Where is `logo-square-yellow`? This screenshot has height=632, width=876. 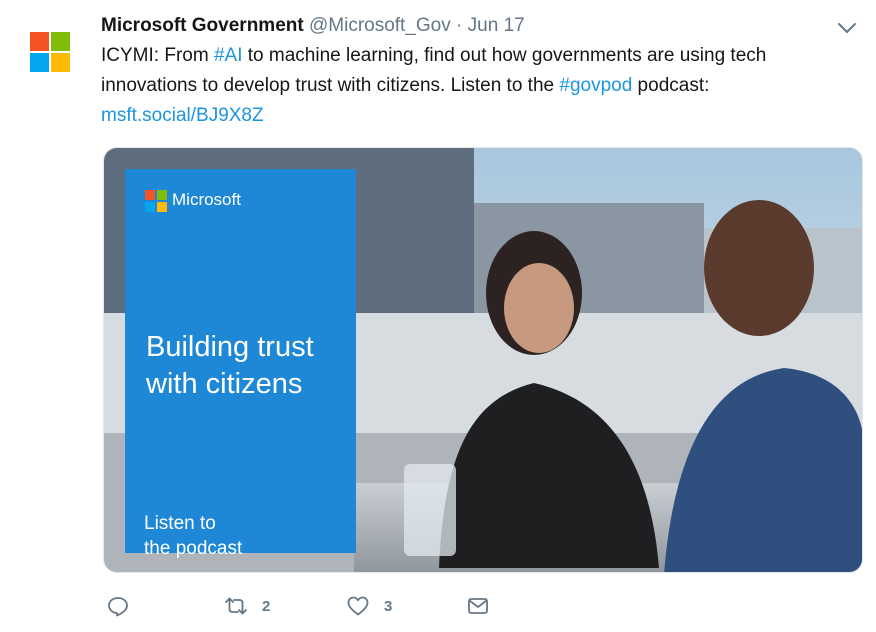 logo-square-yellow is located at coordinates (60, 62).